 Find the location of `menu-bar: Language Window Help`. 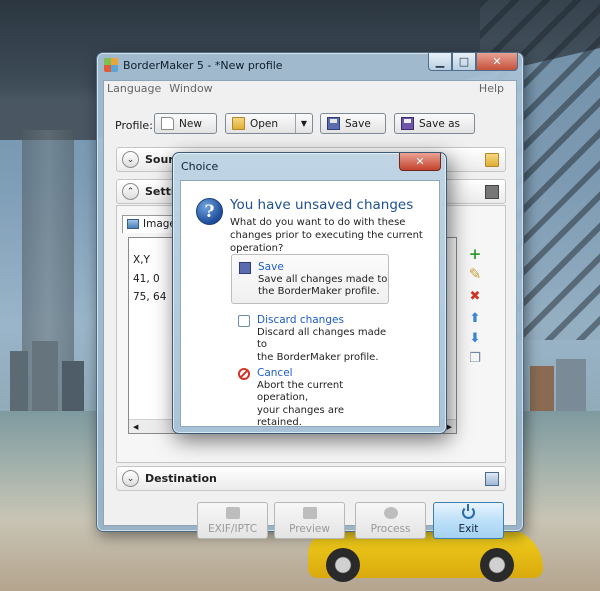

menu-bar: Language Window Help is located at coordinates (310, 89).